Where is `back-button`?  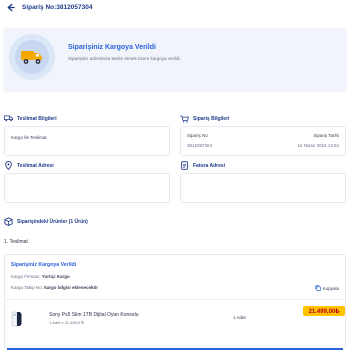
back-button is located at coordinates (10, 7).